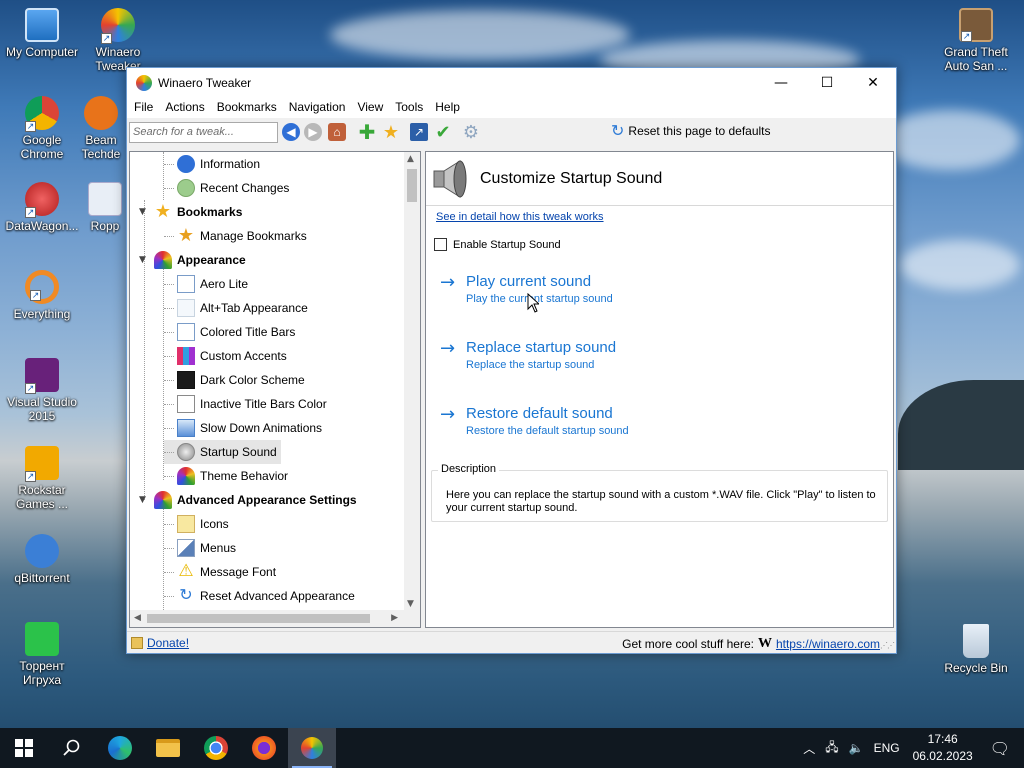 This screenshot has width=1024, height=768. I want to click on start-button, so click(24, 748).